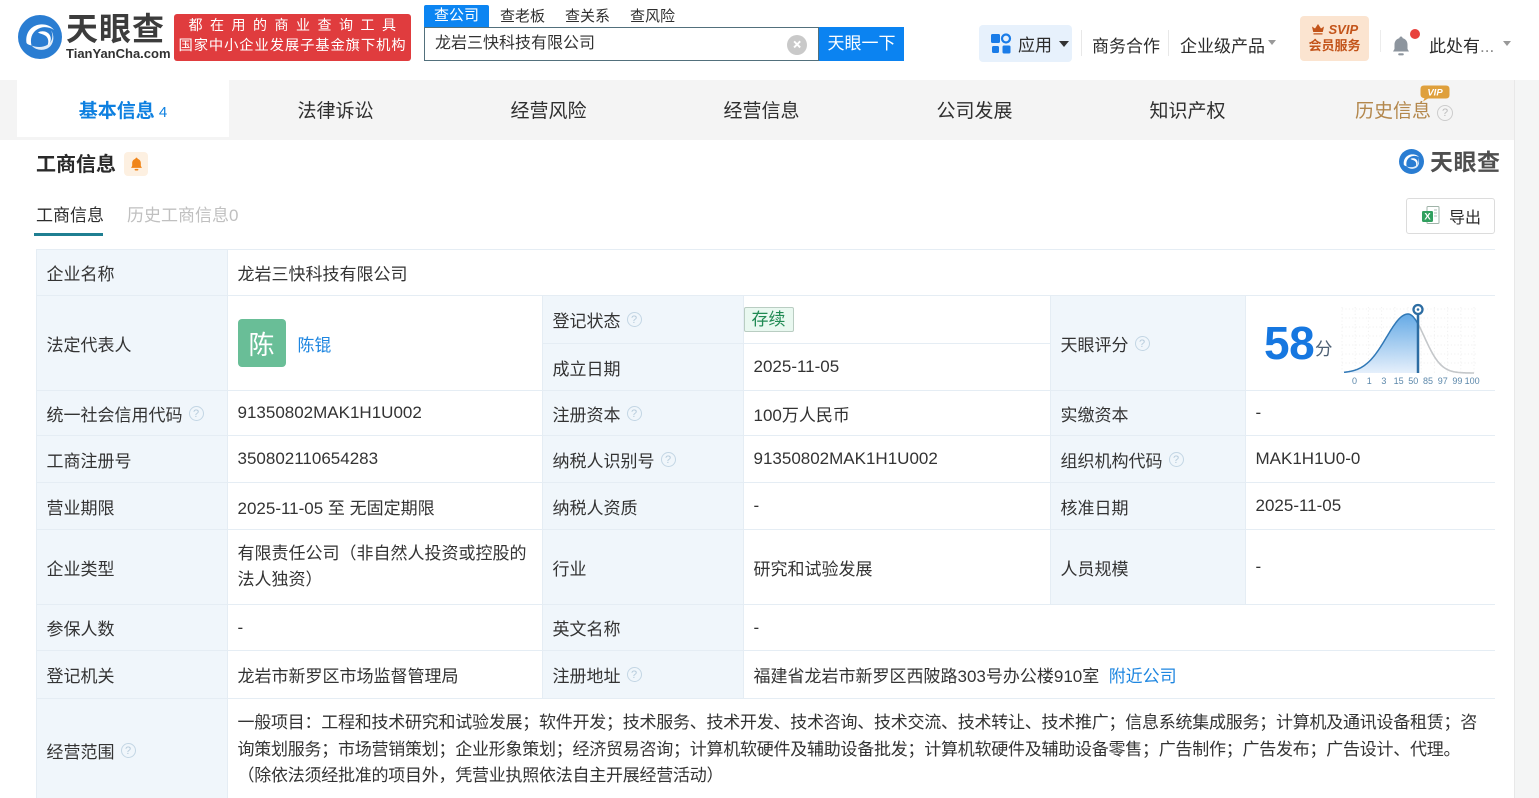  I want to click on svg-text: 50, so click(1413, 381).